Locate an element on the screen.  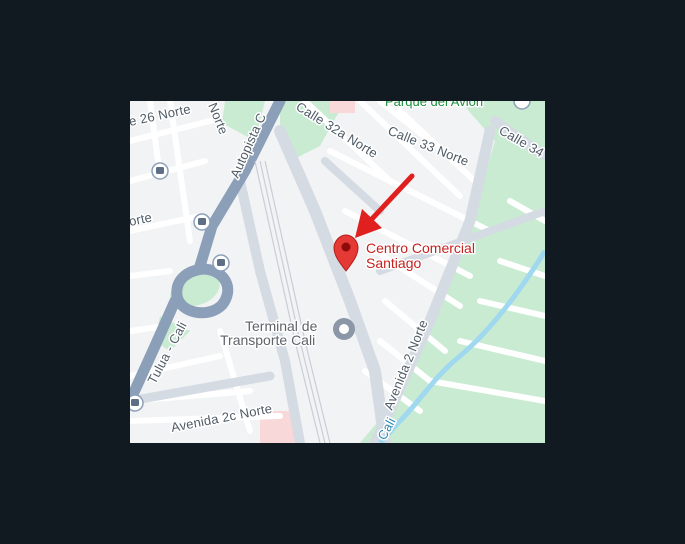
destination-label: Centro Comercial is located at coordinates (421, 248).